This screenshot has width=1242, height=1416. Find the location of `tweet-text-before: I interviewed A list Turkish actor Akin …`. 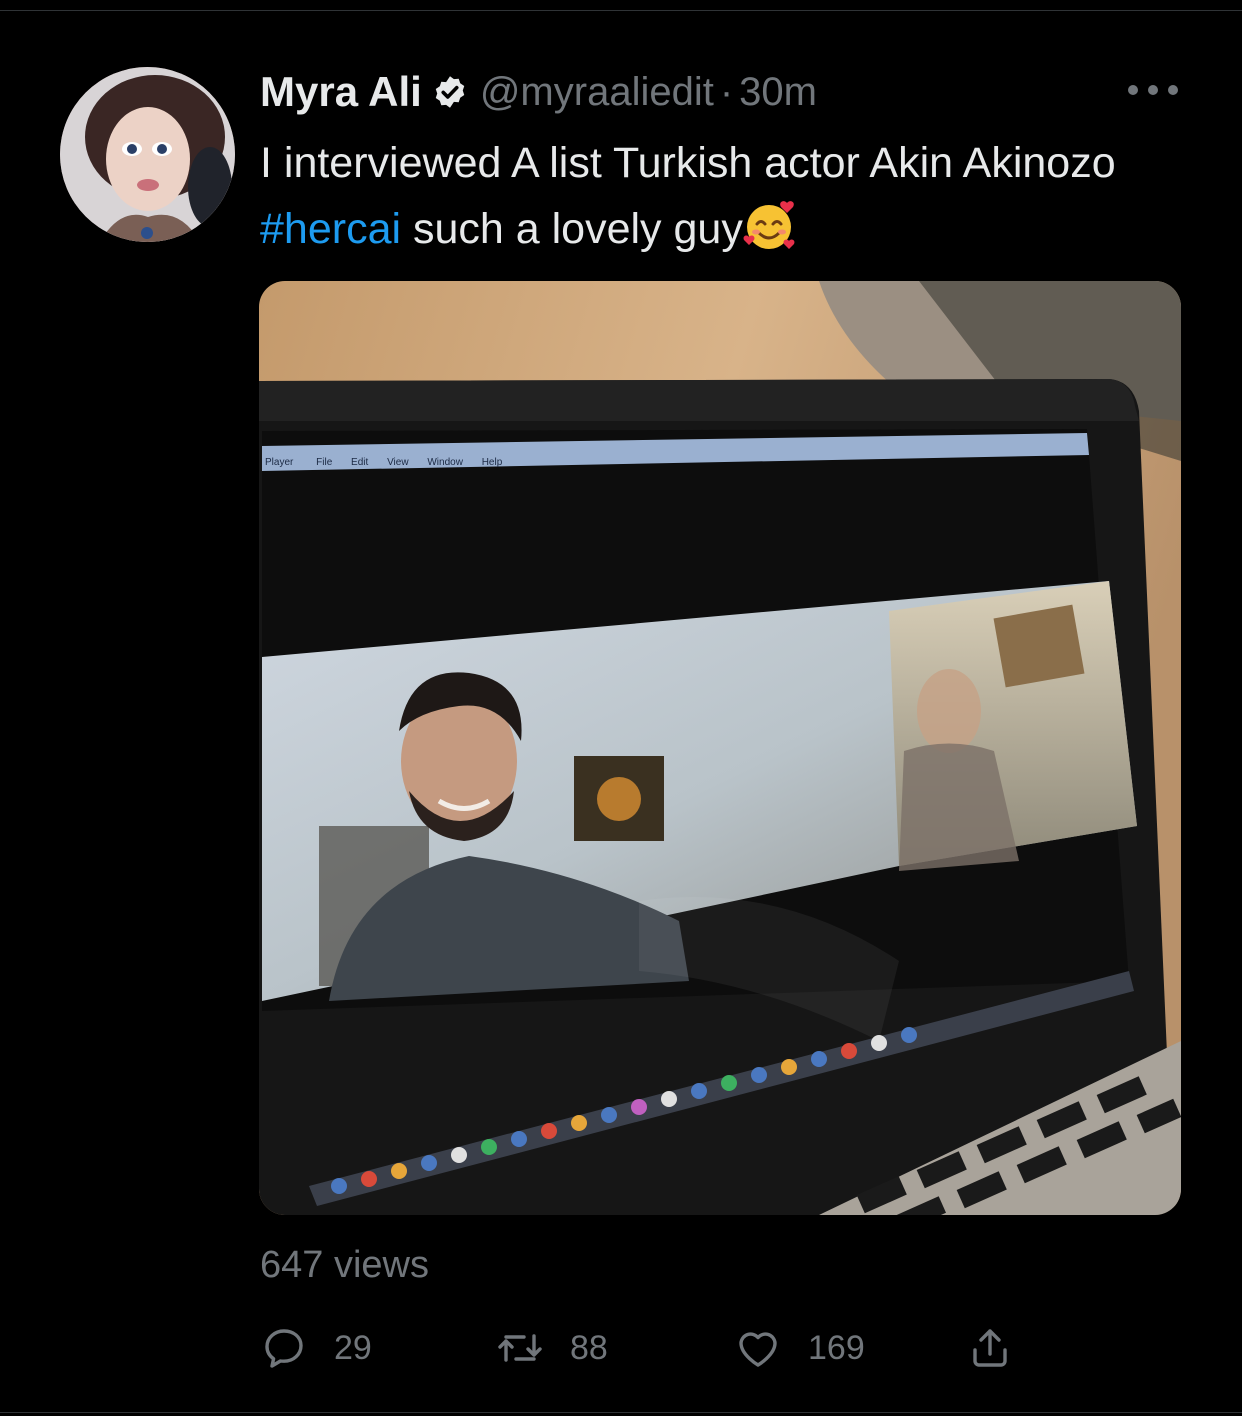

tweet-text-before: I interviewed A list Turkish actor Akin … is located at coordinates (688, 163).